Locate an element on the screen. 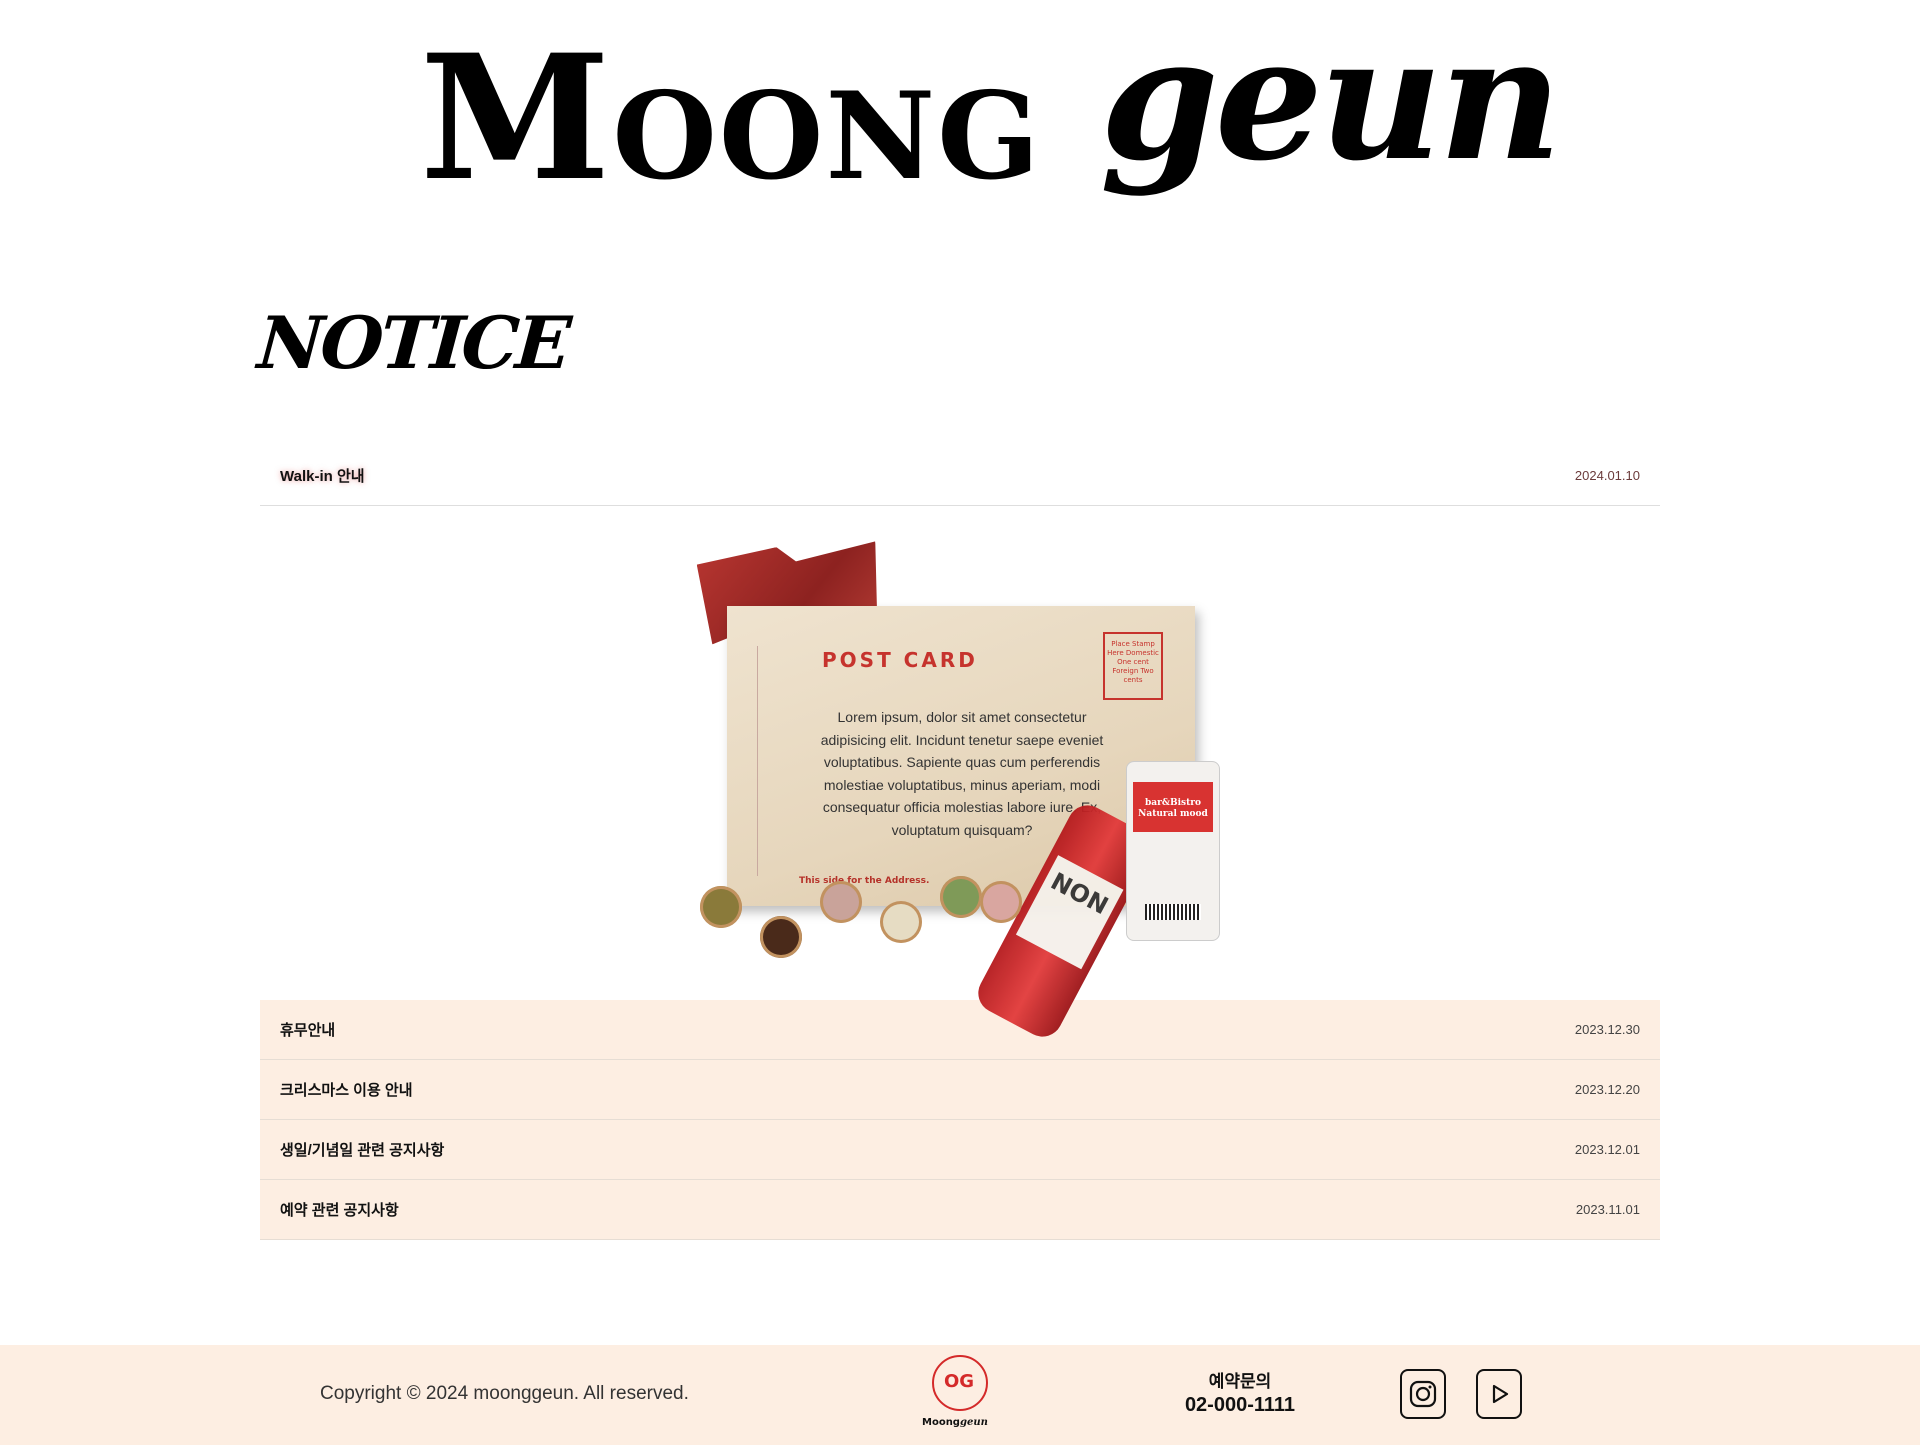 This screenshot has width=1920, height=1445. notice-date: 2023.12.20 is located at coordinates (1607, 1089).